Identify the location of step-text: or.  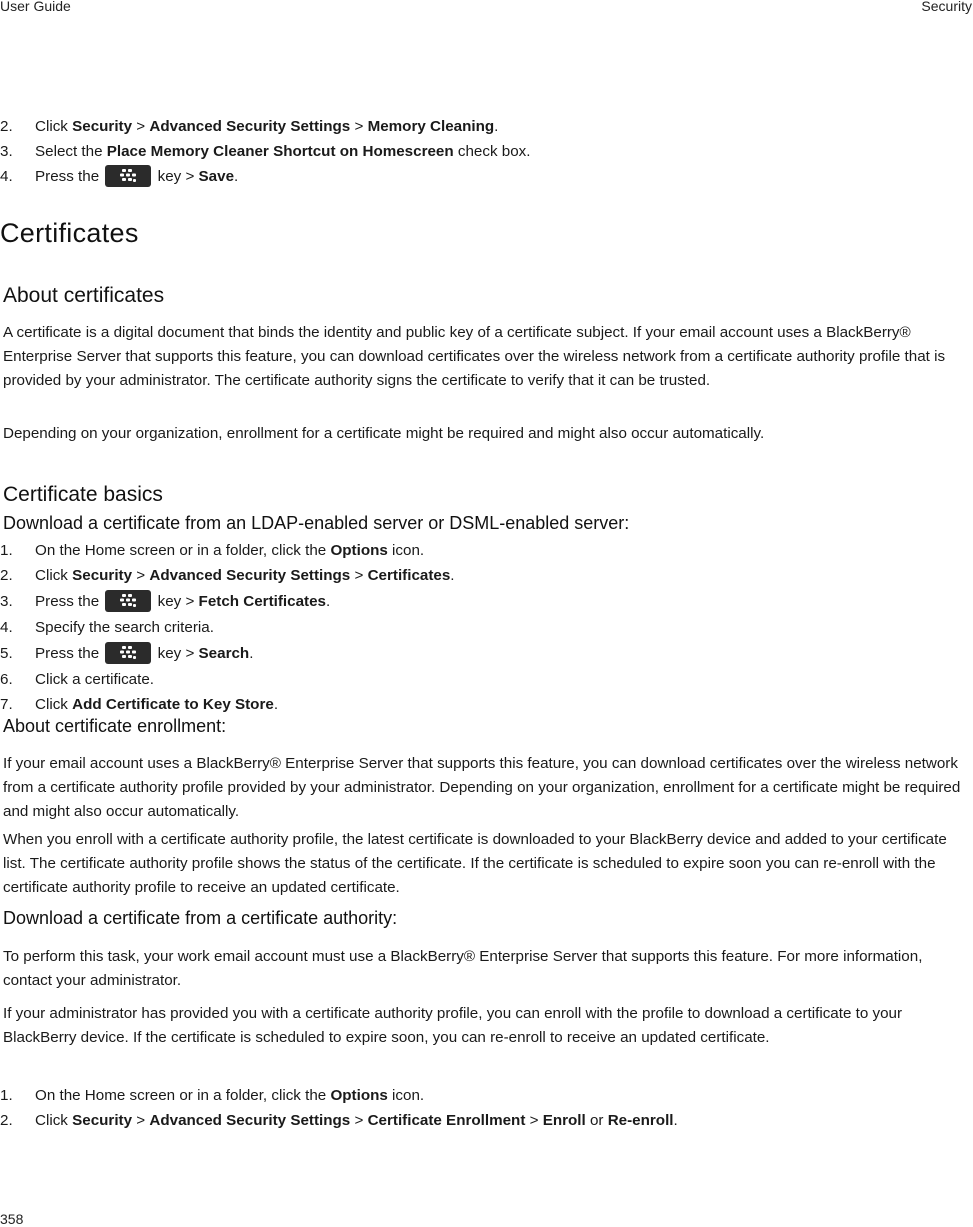
(596, 1120).